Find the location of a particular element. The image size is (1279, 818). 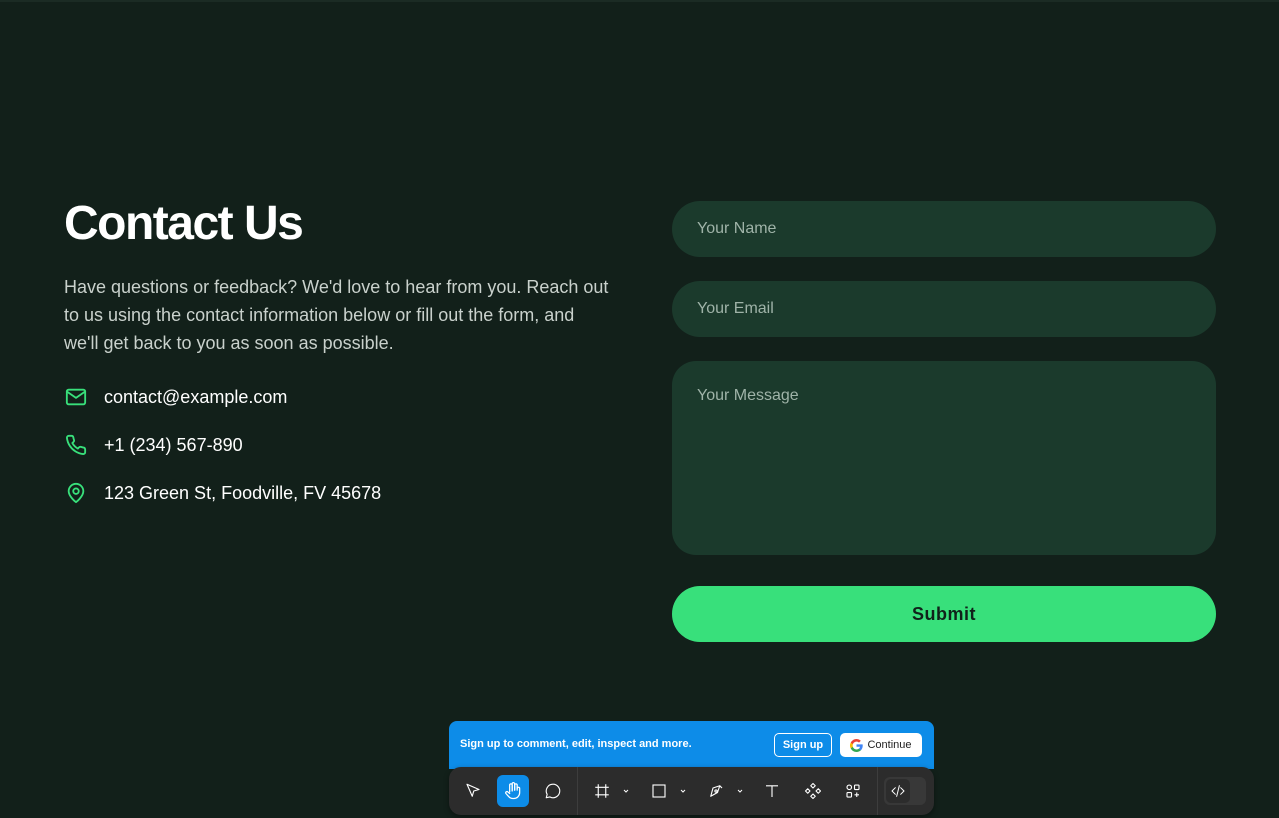

frame-tool-icon is located at coordinates (602, 791).